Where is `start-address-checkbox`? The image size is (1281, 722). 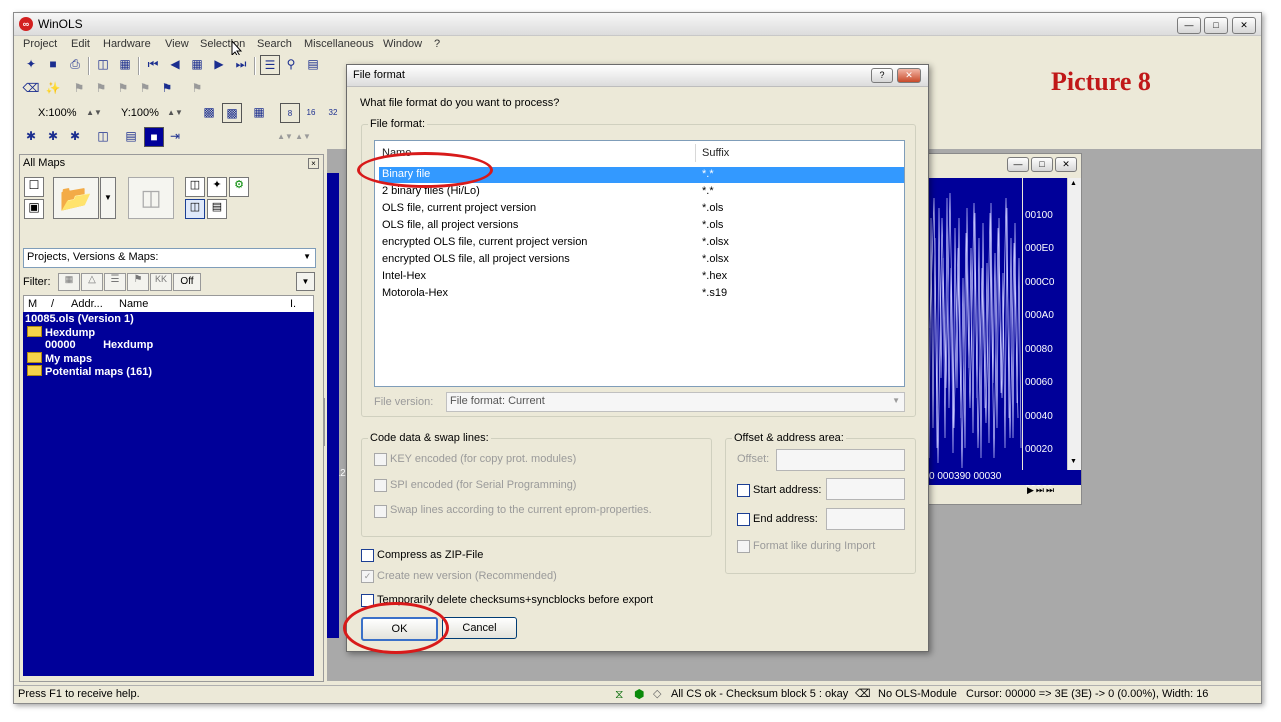
start-address-checkbox is located at coordinates (743, 490).